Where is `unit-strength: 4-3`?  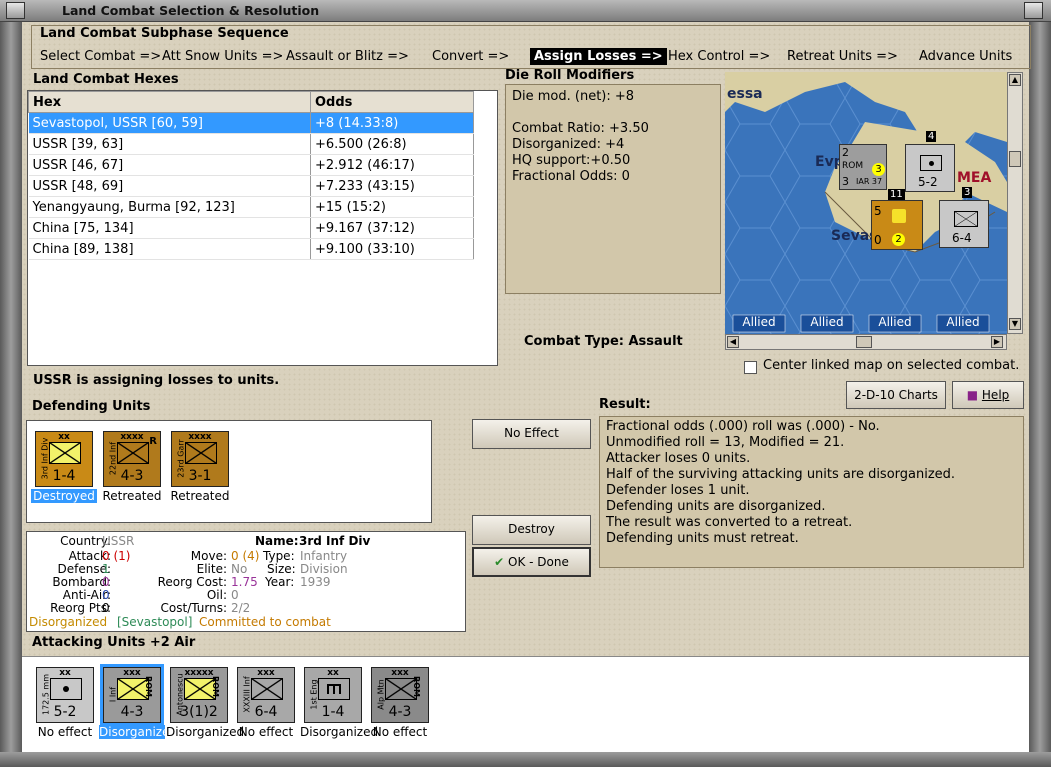
unit-strength: 4-3 is located at coordinates (132, 476).